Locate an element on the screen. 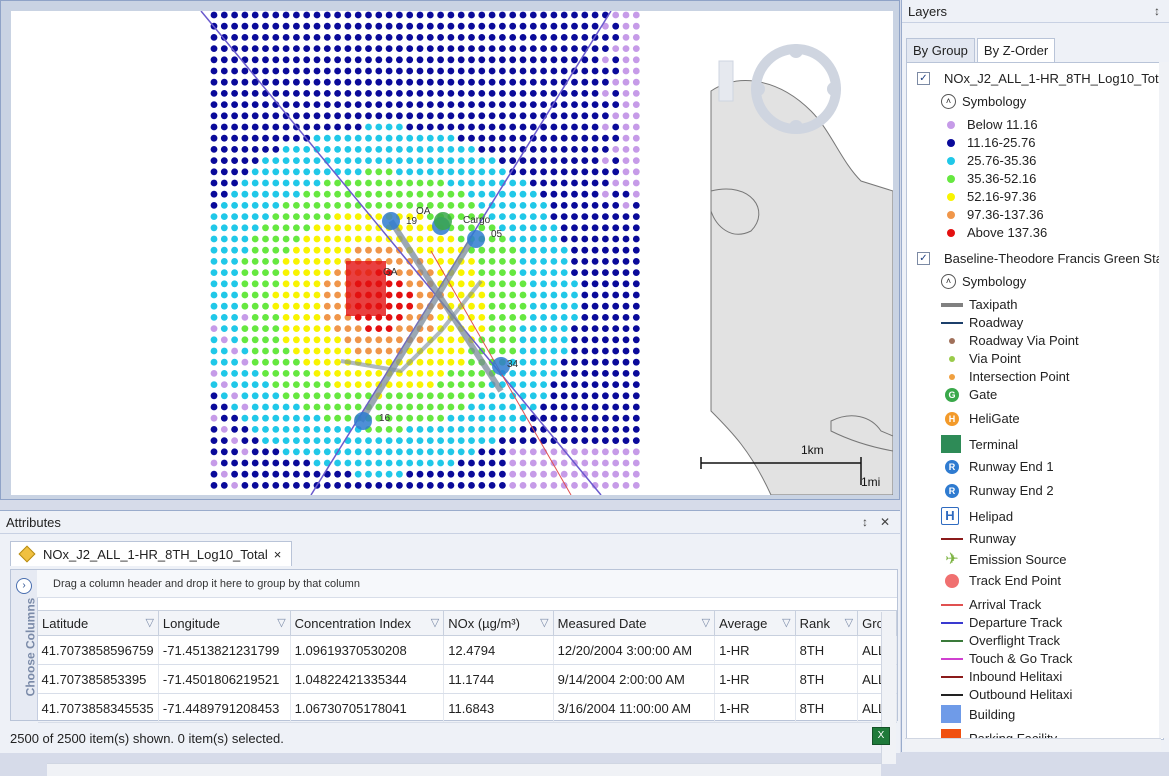 Image resolution: width=1169 pixels, height=776 pixels. tab-by-z-order: By Z-Order is located at coordinates (1016, 50).